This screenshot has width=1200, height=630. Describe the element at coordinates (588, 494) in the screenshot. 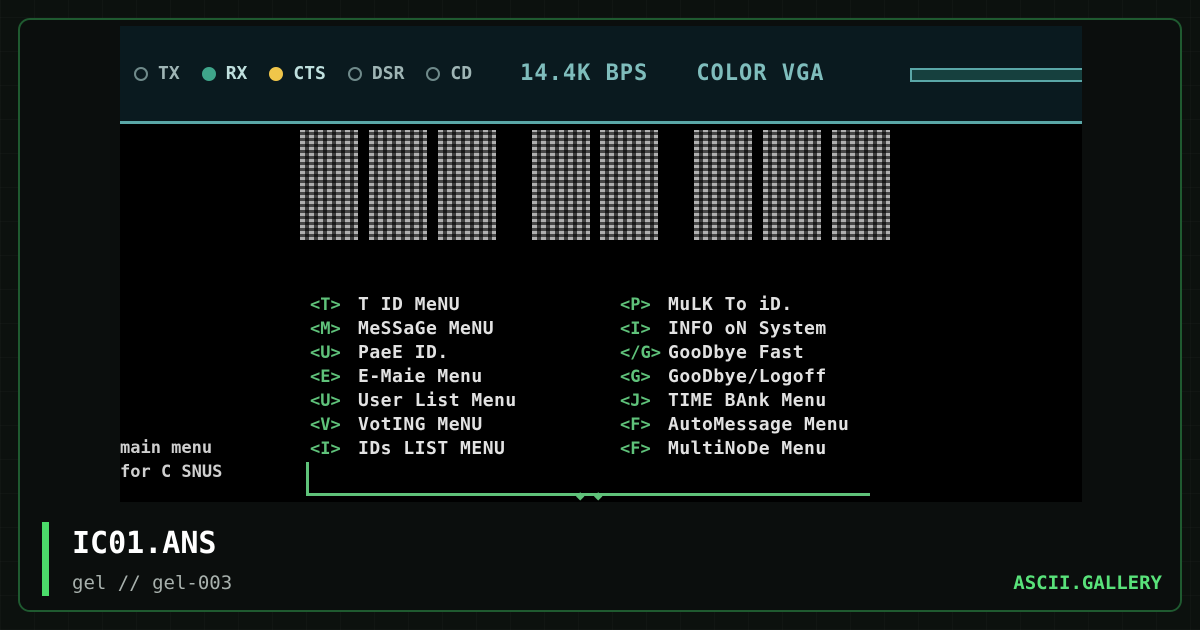

I see `menu-border-horizontal` at that location.